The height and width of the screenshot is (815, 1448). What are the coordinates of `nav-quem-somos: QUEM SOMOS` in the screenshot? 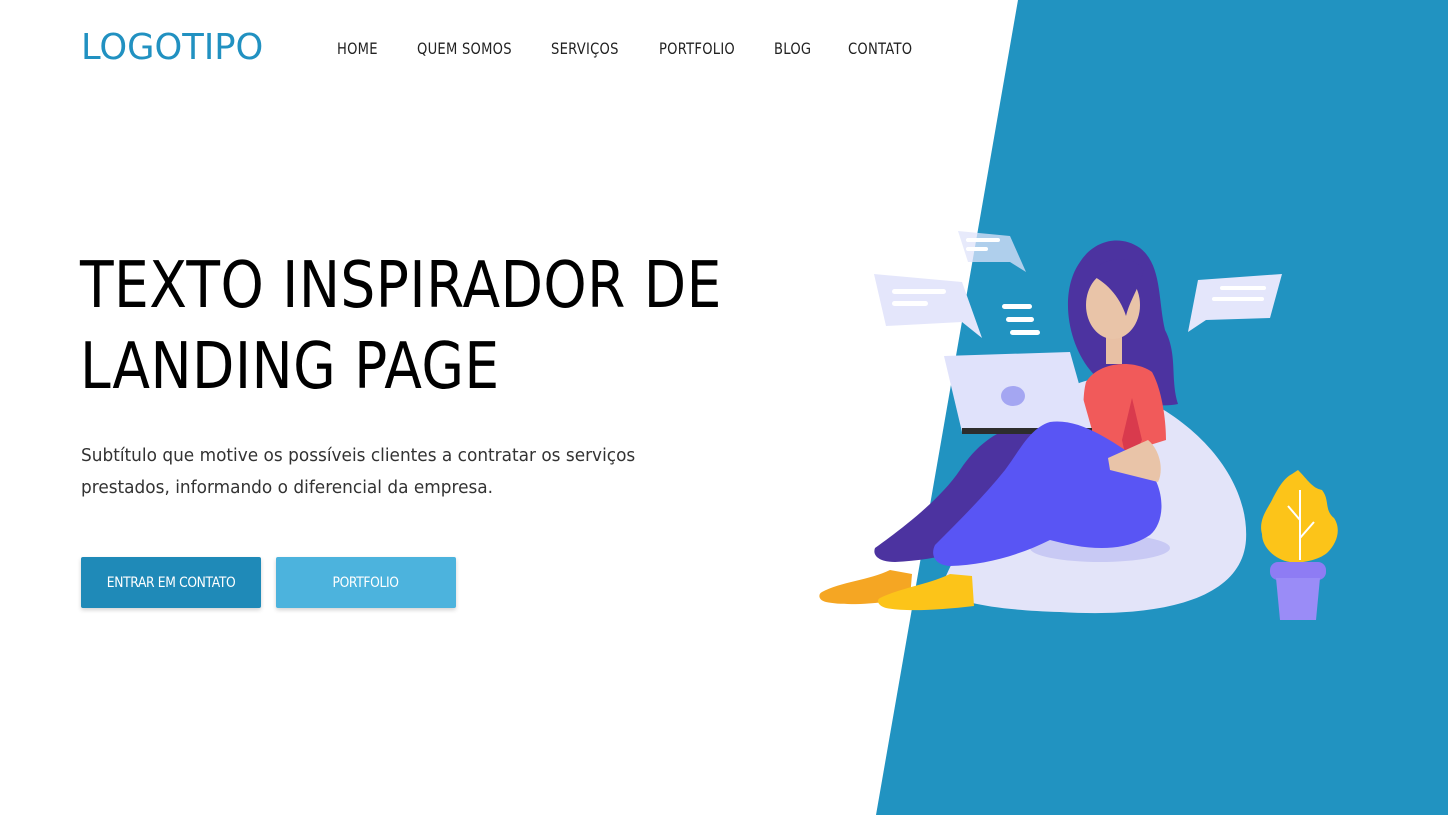 It's located at (464, 48).